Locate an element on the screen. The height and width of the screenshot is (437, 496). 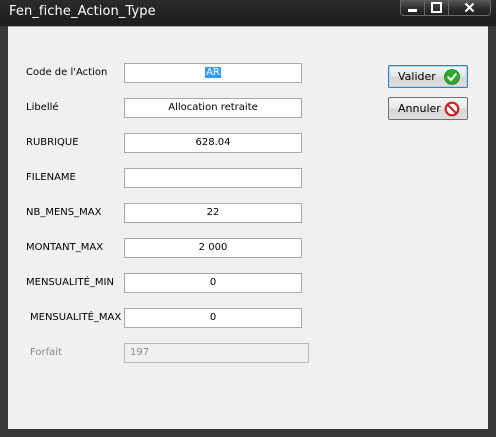
rubrique-label: RUBRIQUE is located at coordinates (52, 142).